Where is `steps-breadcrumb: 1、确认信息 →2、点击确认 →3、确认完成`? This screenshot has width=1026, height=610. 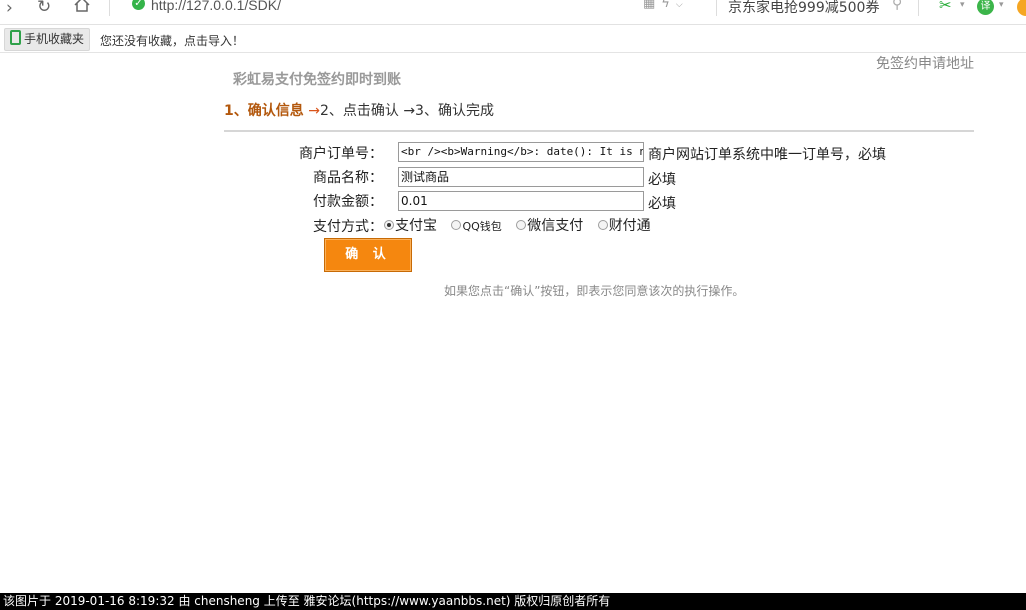
steps-breadcrumb: 1、确认信息 →2、点击确认 →3、确认完成 is located at coordinates (359, 110).